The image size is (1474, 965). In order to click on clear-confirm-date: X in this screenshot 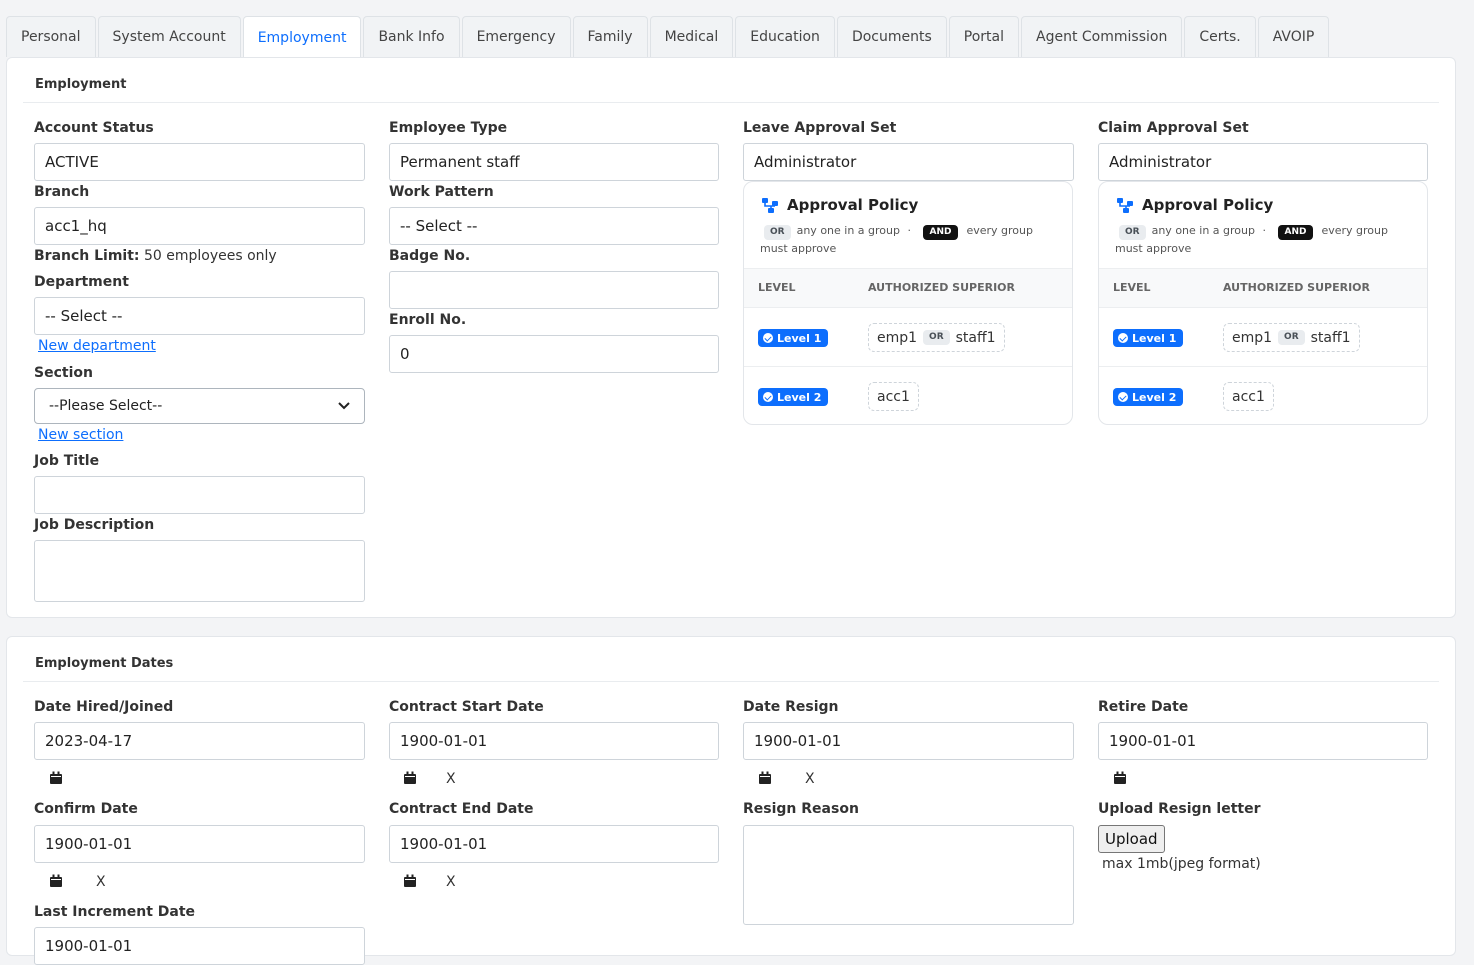, I will do `click(101, 882)`.